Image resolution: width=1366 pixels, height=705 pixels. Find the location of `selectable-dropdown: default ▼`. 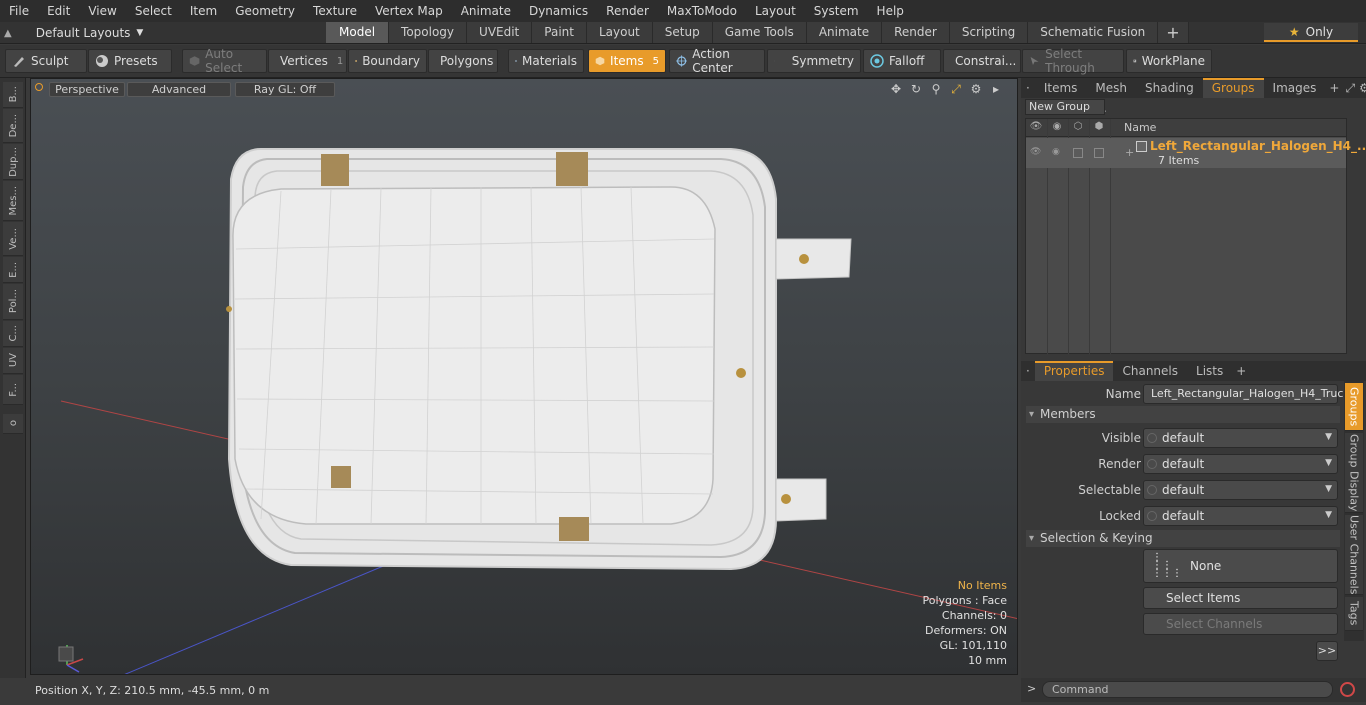

selectable-dropdown: default ▼ is located at coordinates (1240, 490).